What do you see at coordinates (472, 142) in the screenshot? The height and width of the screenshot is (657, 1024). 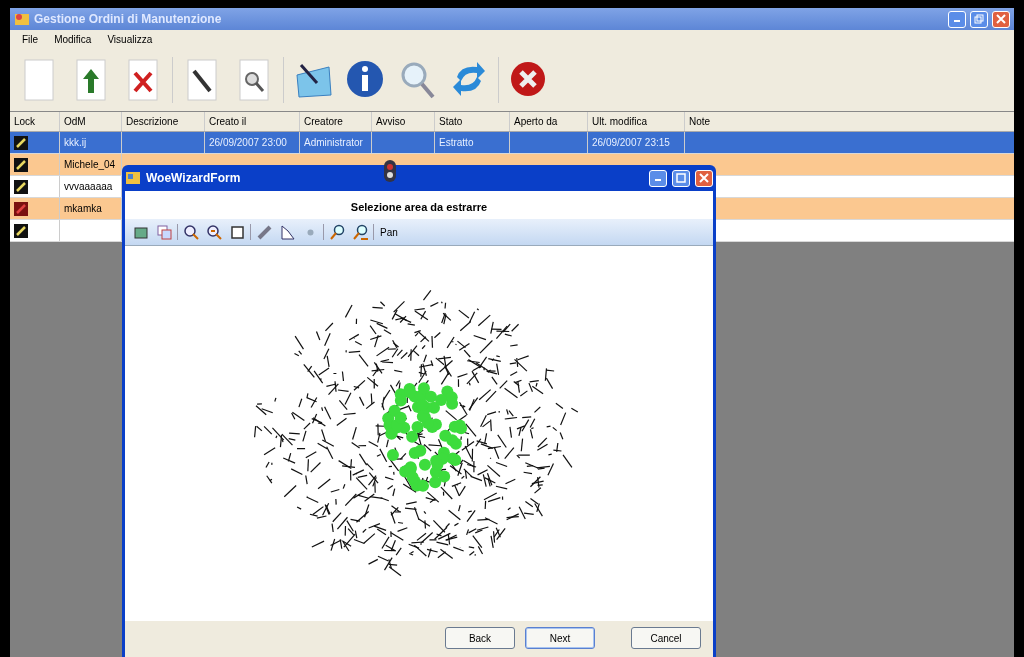 I see `table-cell: Estratto` at bounding box center [472, 142].